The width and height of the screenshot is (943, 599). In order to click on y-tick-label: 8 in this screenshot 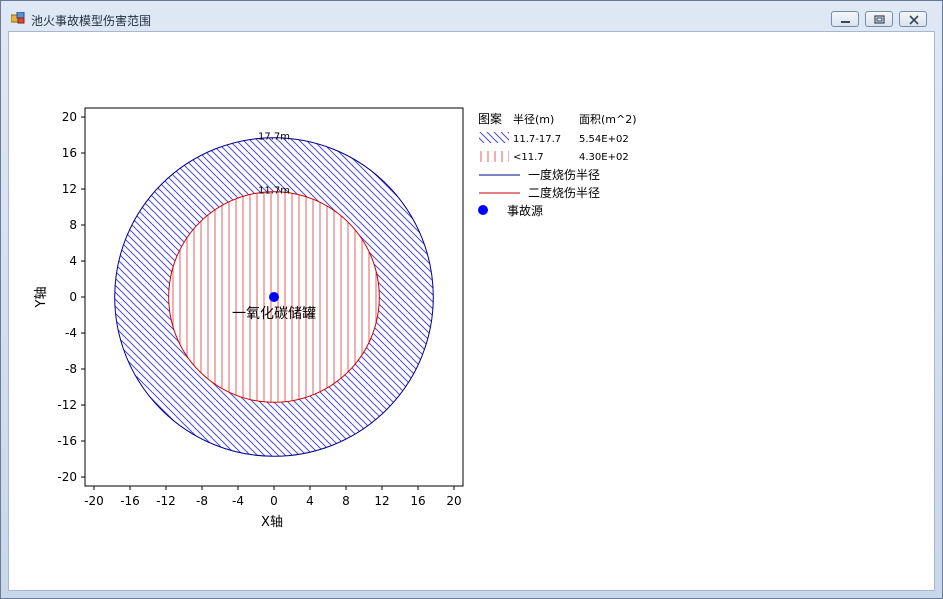, I will do `click(73, 225)`.